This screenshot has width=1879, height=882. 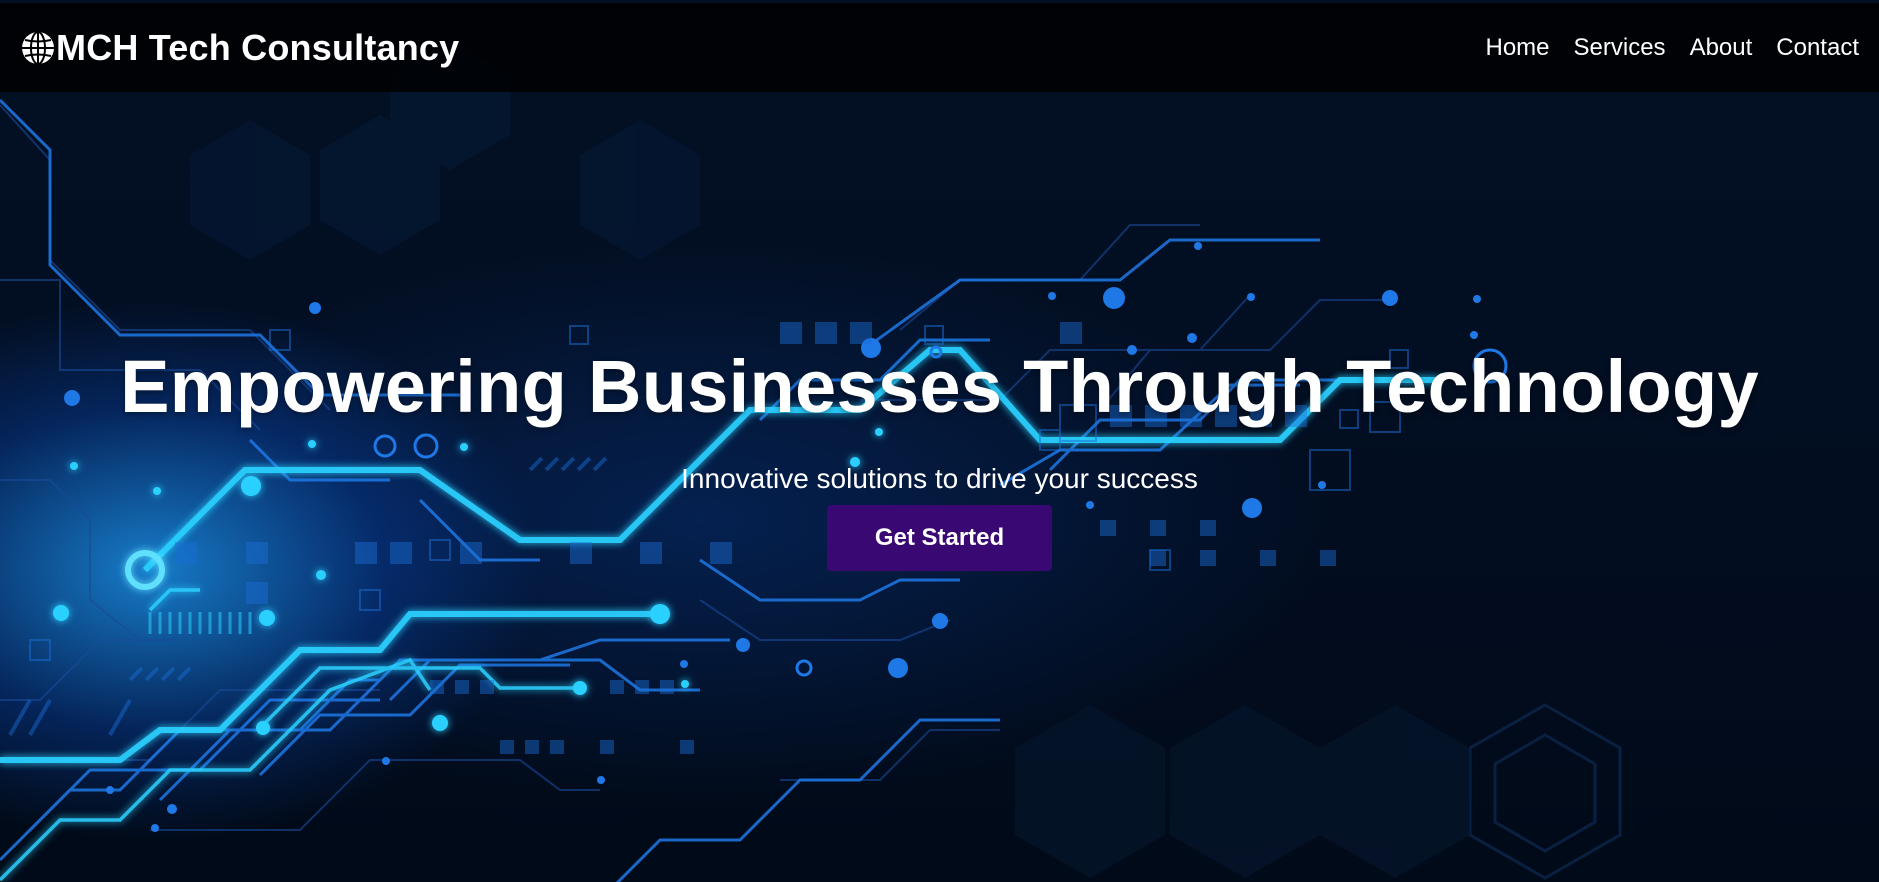 What do you see at coordinates (1721, 48) in the screenshot?
I see `nav-link-about: About` at bounding box center [1721, 48].